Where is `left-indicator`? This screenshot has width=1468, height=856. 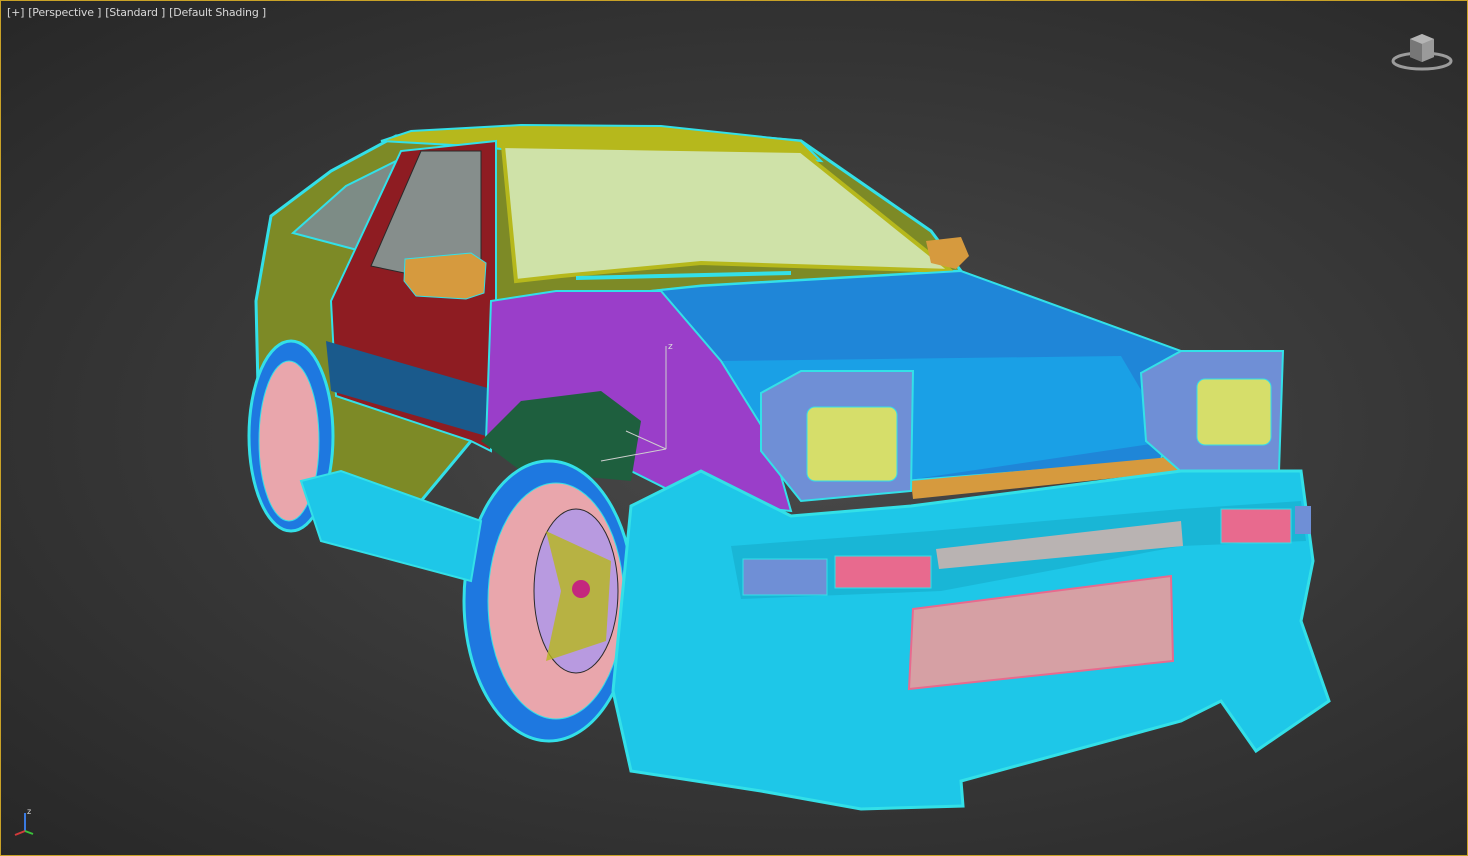 left-indicator is located at coordinates (883, 572).